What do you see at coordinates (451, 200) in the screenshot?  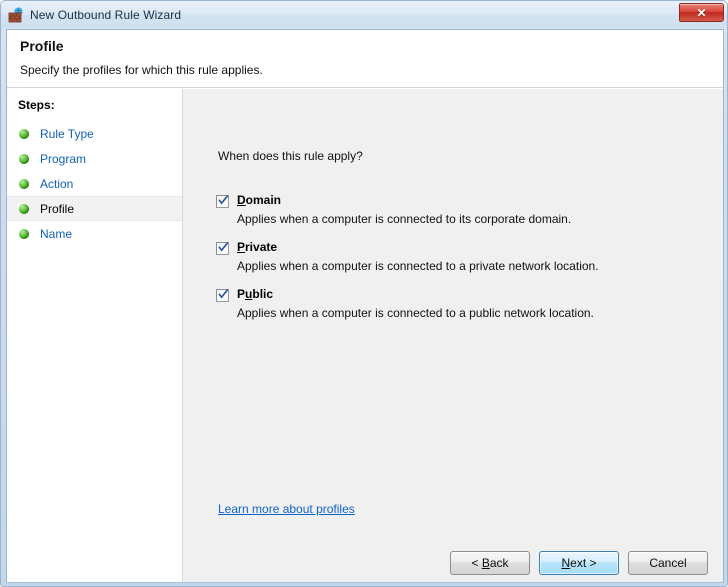 I see `option-domain-row: Domain` at bounding box center [451, 200].